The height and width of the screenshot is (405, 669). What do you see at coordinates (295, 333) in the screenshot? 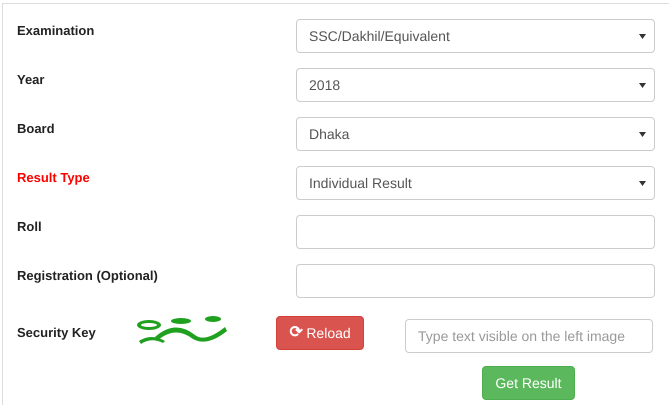
I see `refresh-icon: ⟳` at bounding box center [295, 333].